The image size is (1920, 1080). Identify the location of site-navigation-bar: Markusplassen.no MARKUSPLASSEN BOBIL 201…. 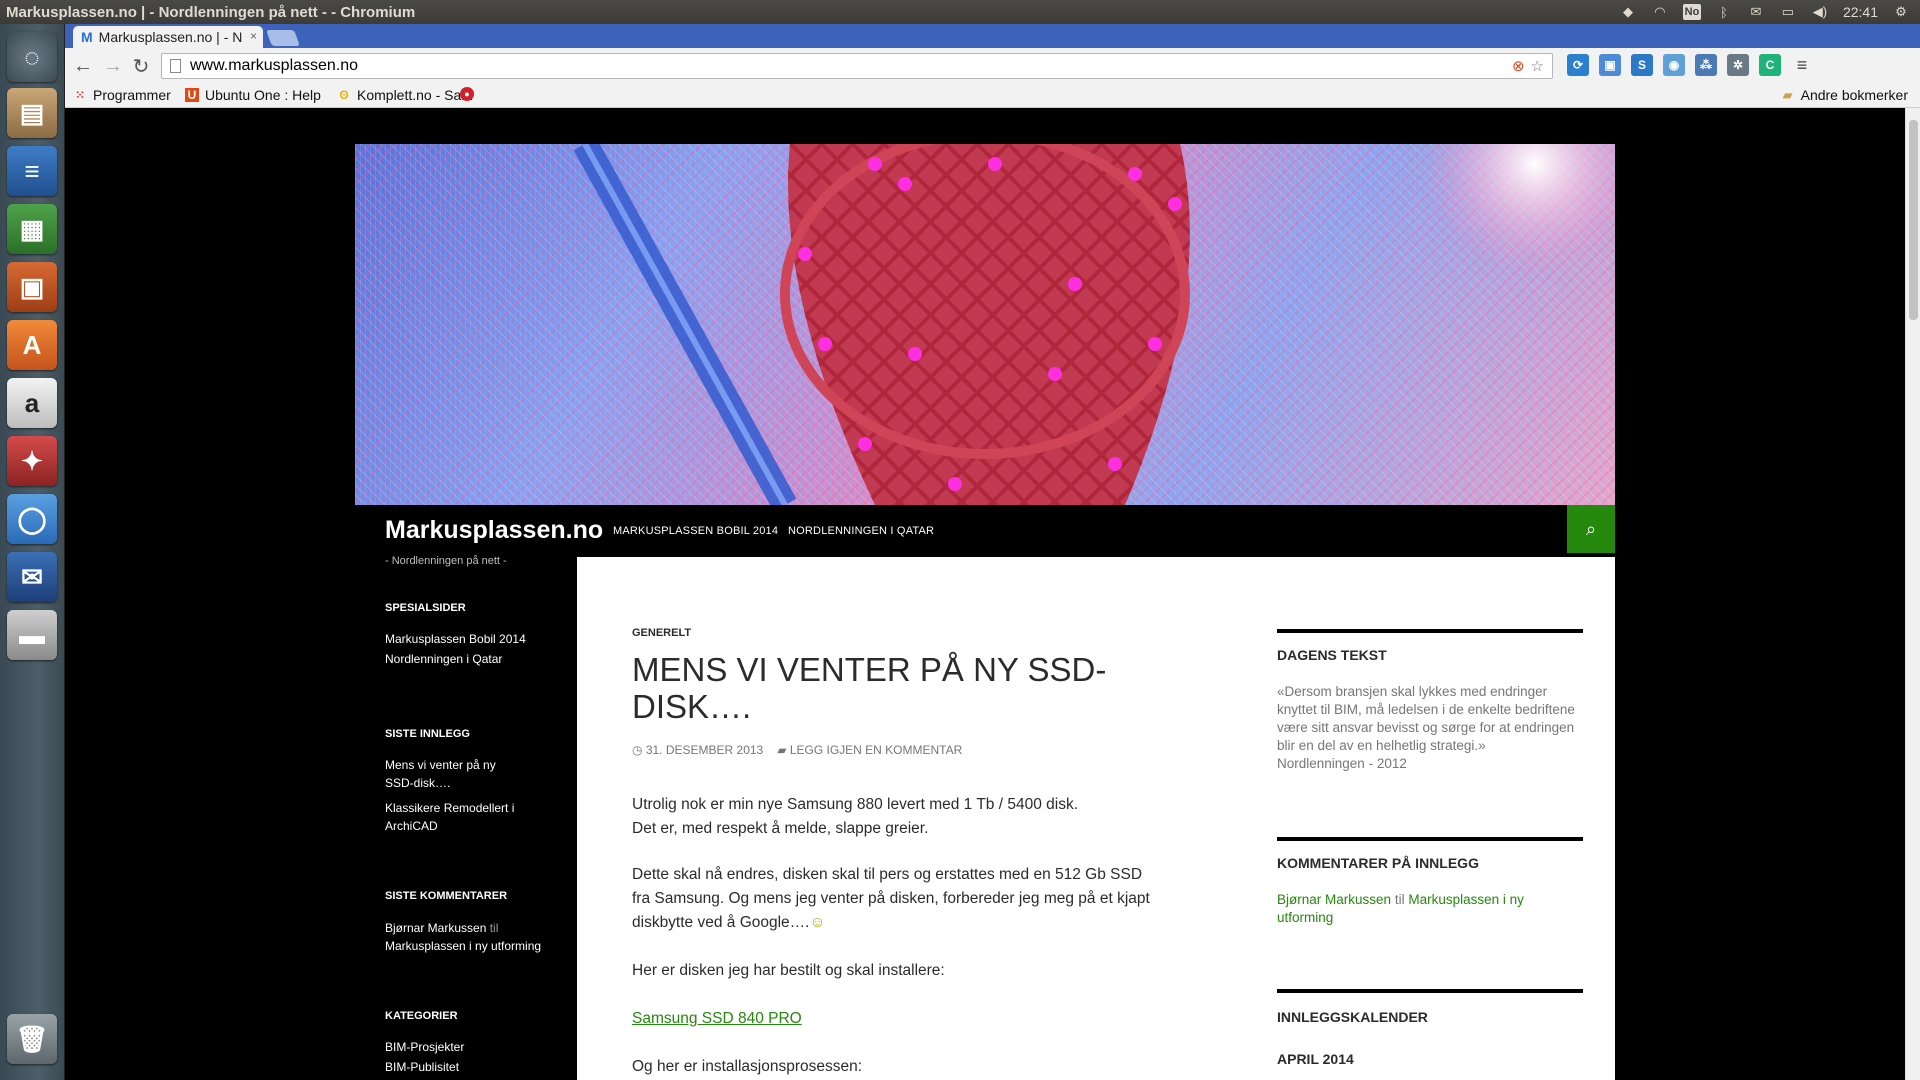
(985, 531).